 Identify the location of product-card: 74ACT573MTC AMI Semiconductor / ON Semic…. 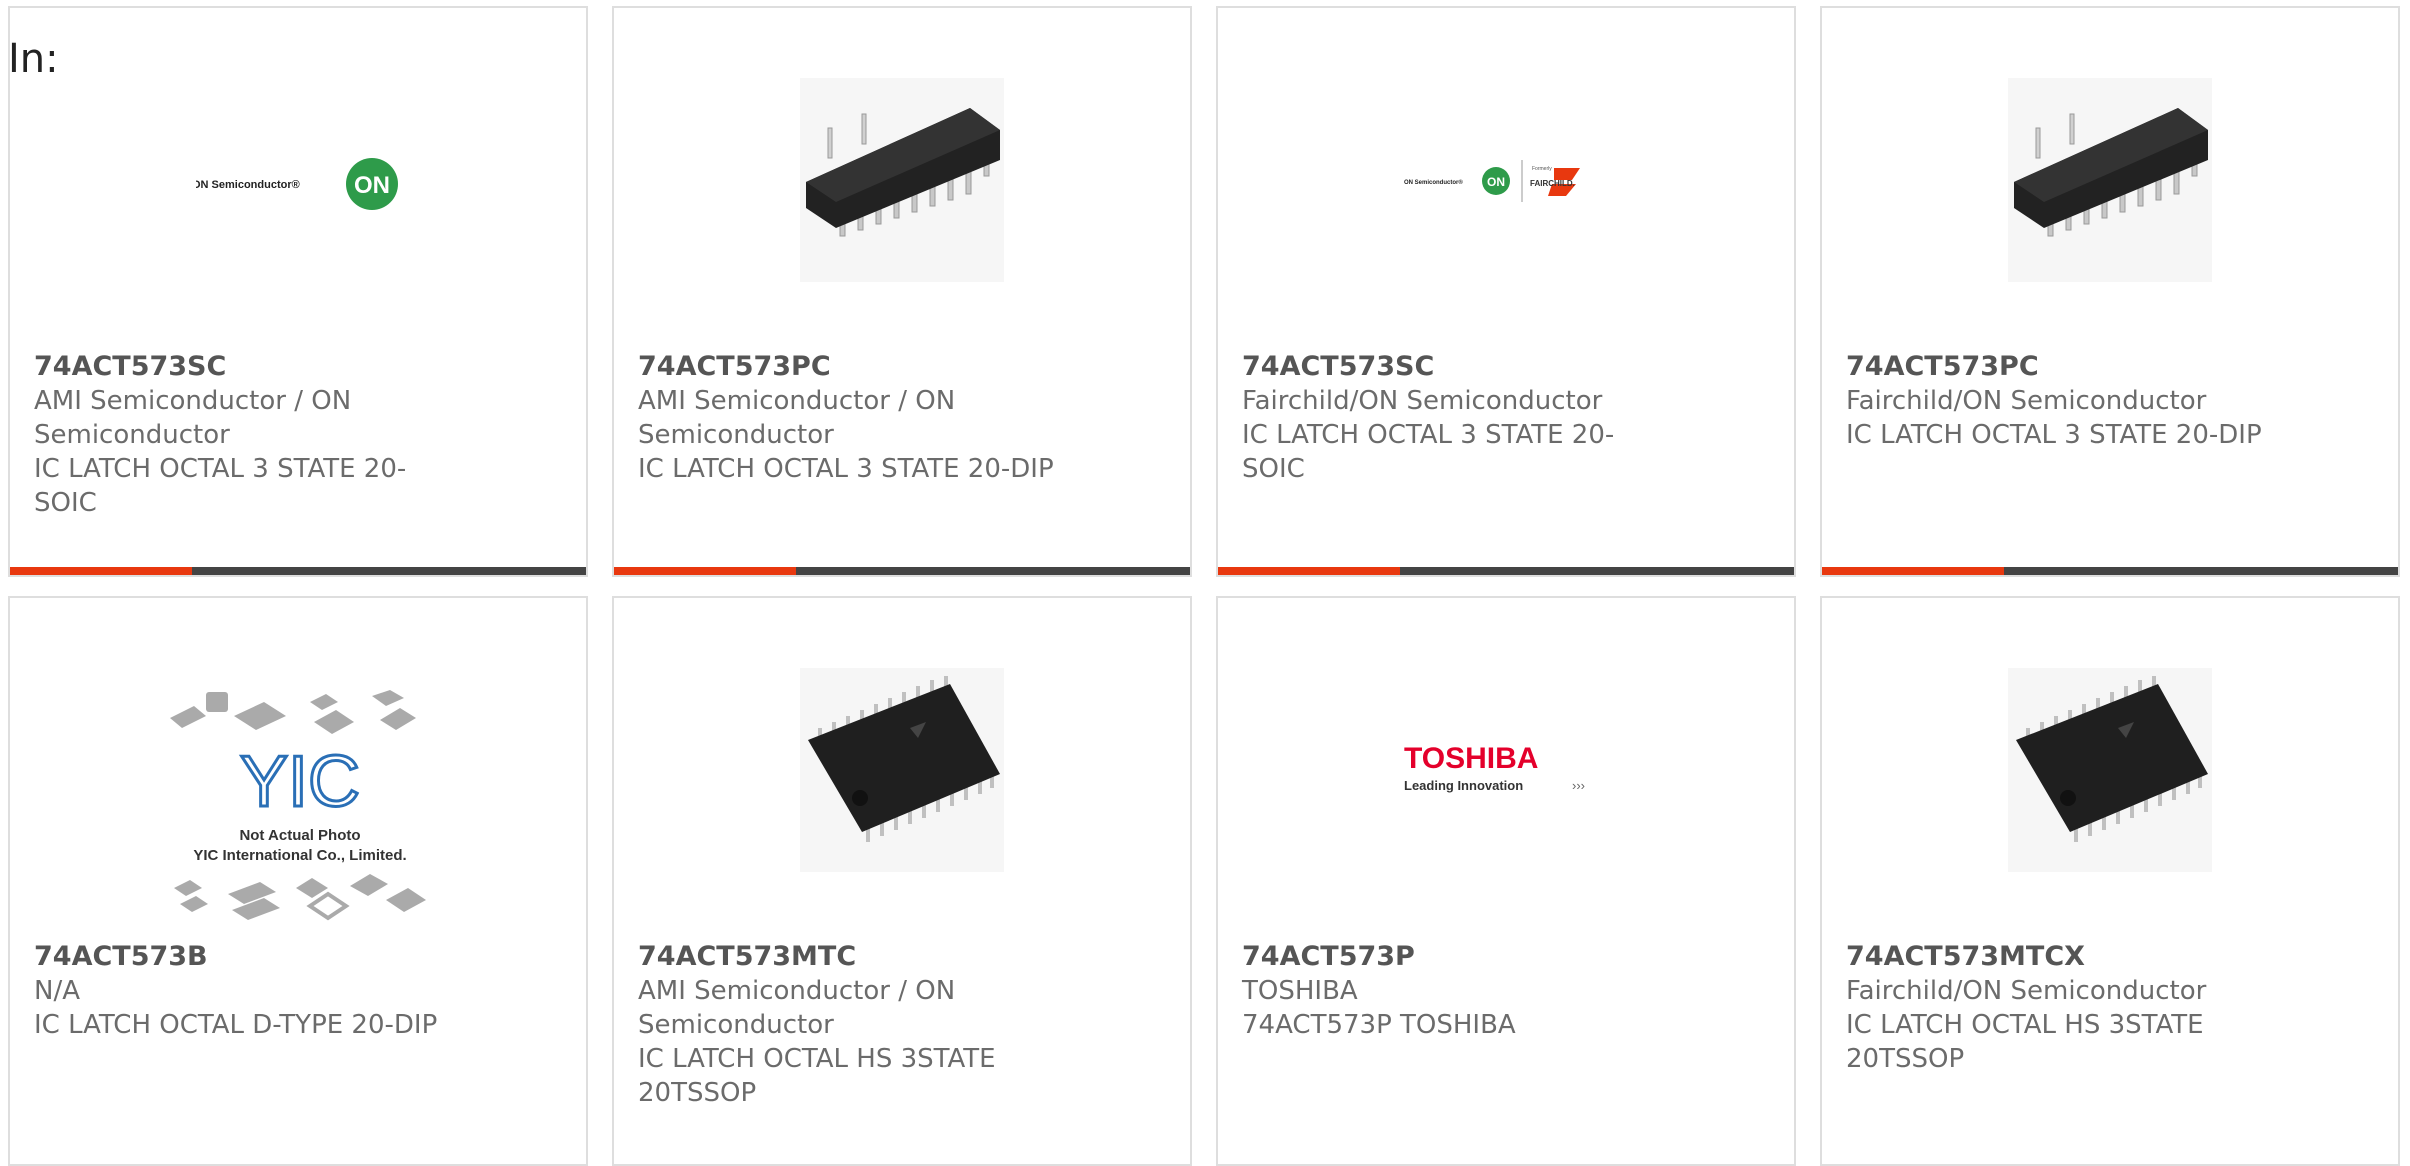
(902, 881).